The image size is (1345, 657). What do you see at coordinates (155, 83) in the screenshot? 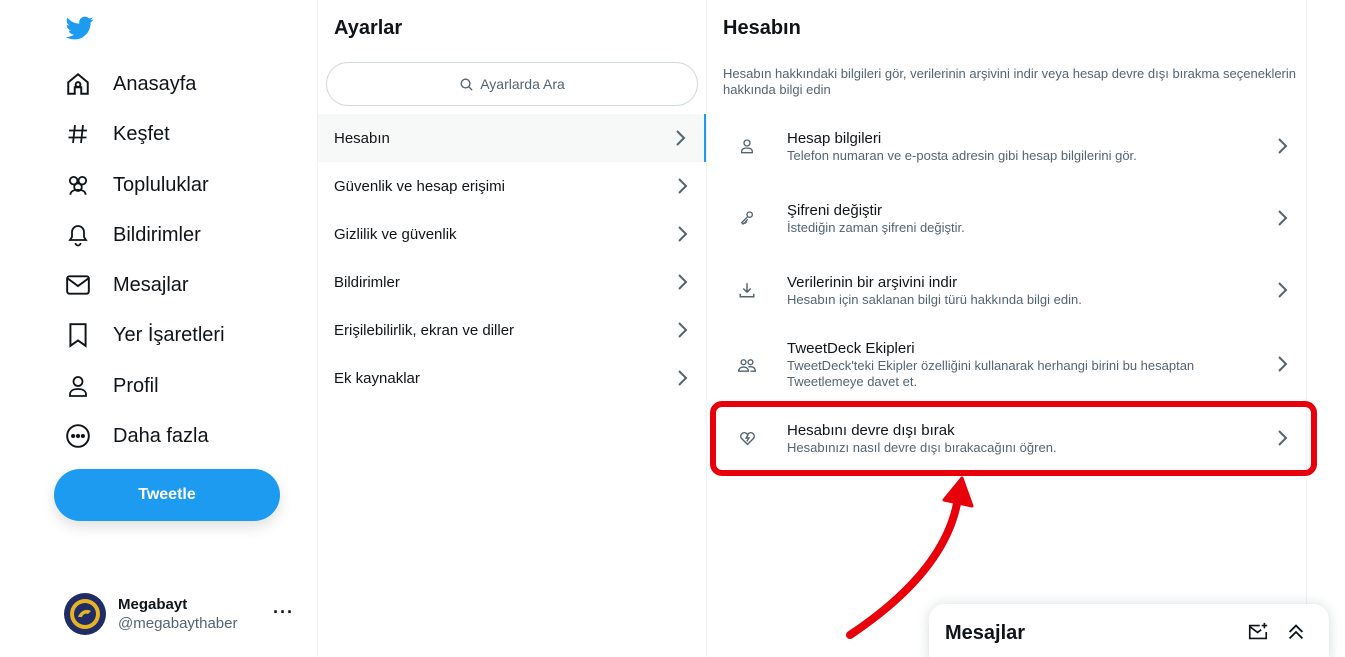
I see `nav-label-home: Anasayfa` at bounding box center [155, 83].